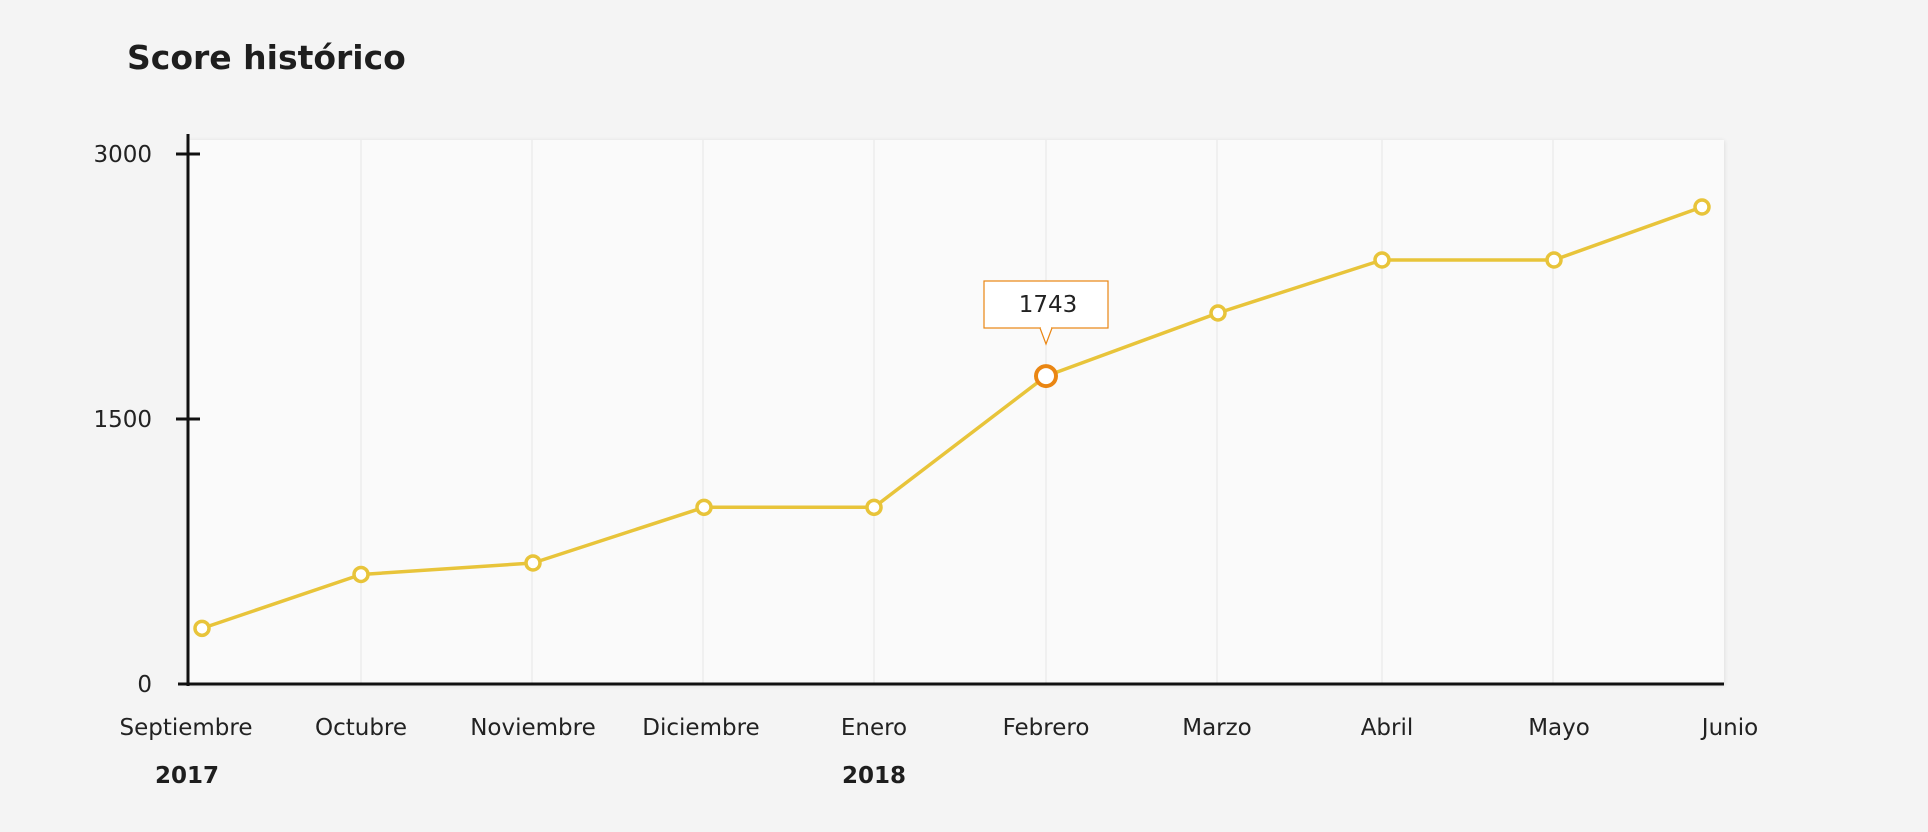  I want to click on x-tick-label: Abril, so click(1387, 728).